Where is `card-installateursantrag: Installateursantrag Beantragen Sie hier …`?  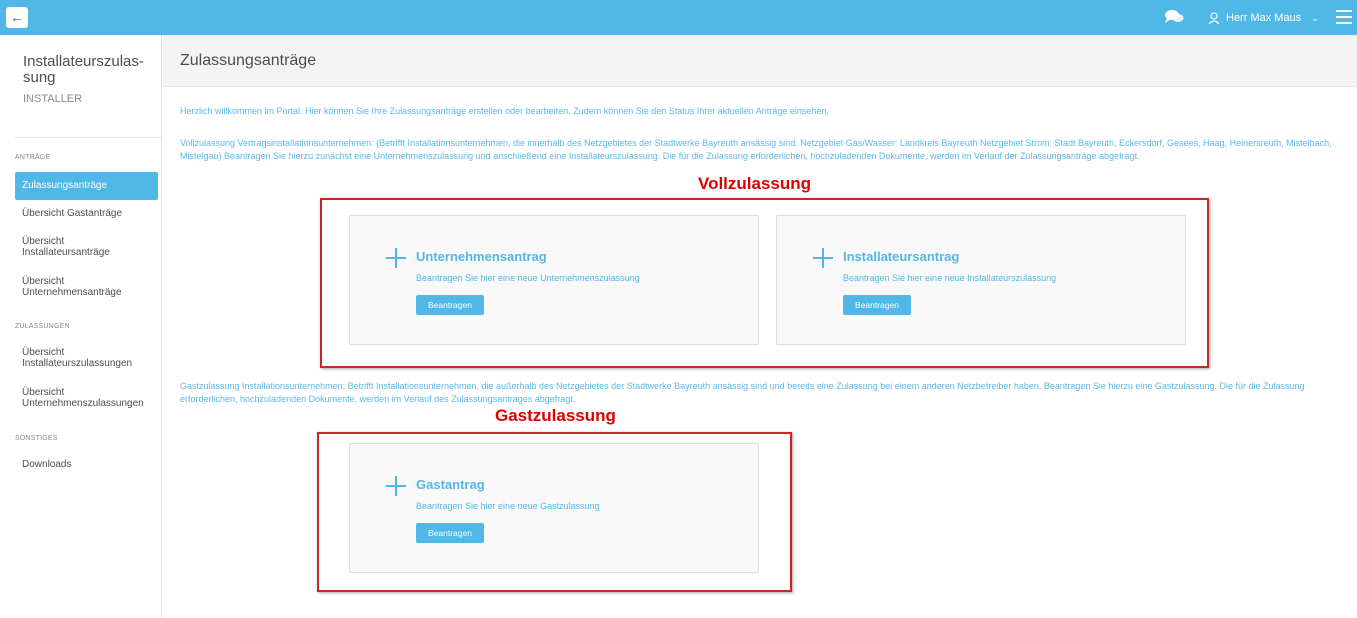
card-installateursantrag: Installateursantrag Beantragen Sie hier … is located at coordinates (981, 280).